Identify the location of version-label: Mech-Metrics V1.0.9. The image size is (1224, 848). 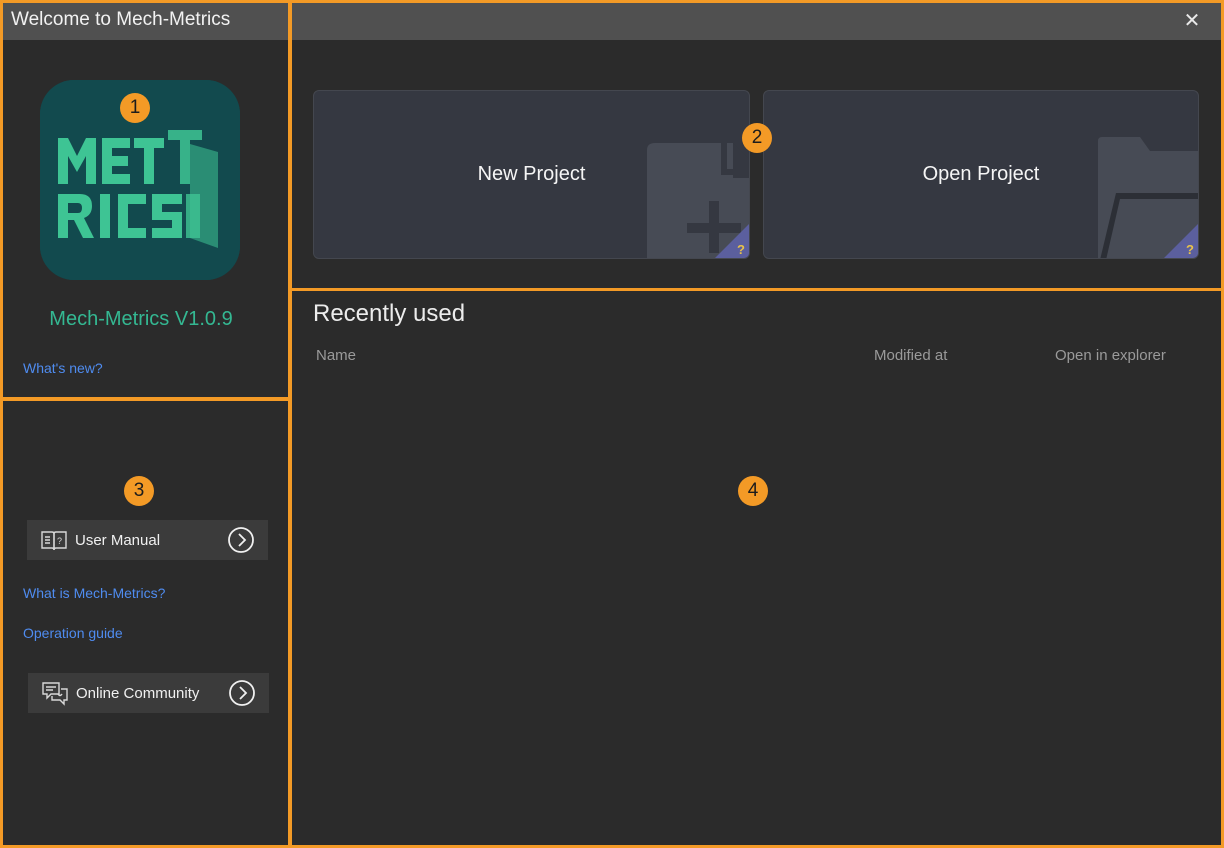
(141, 319).